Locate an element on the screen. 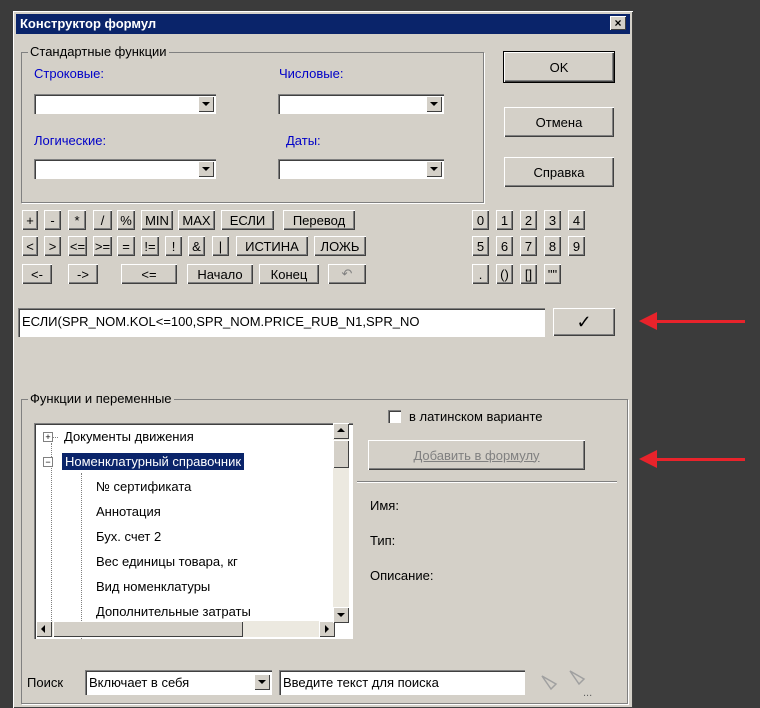 This screenshot has width=760, height=708. undo-icon: ↶ is located at coordinates (347, 274).